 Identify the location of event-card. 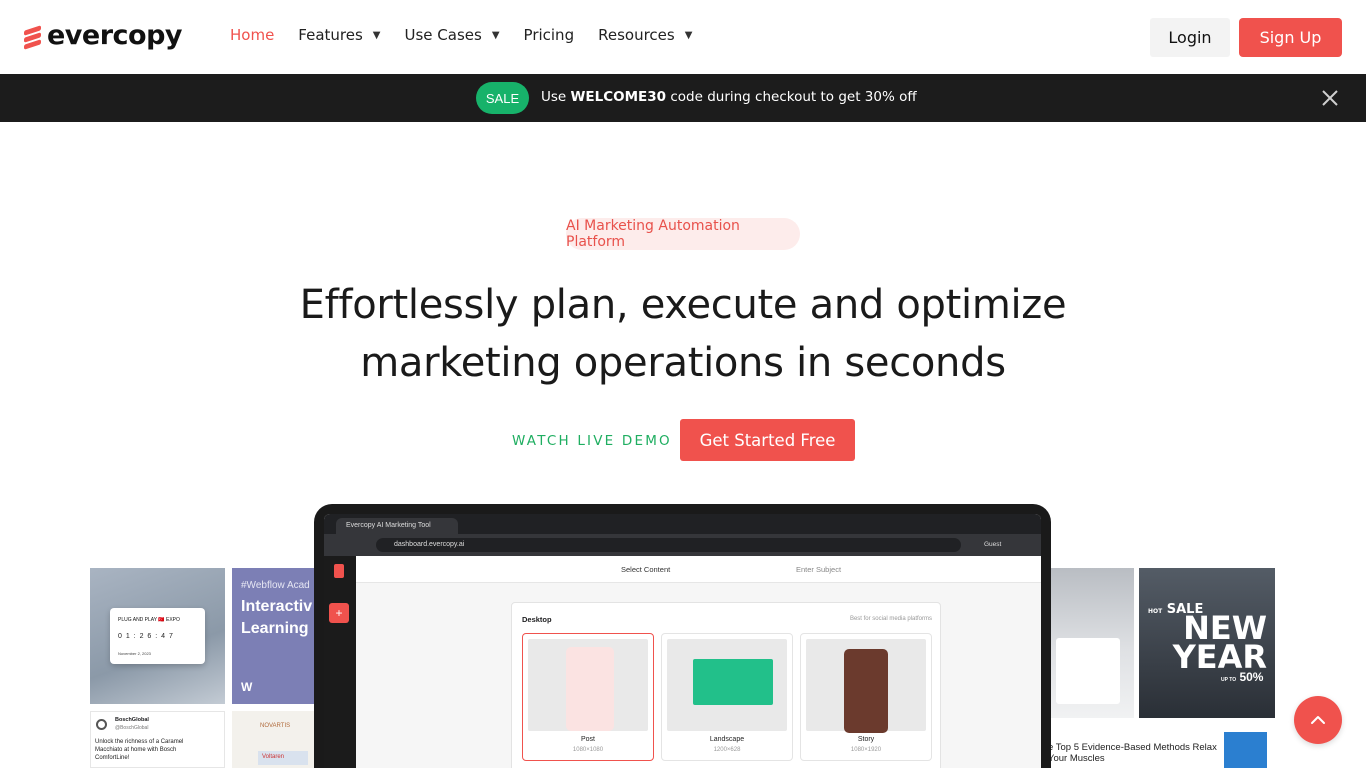
(1088, 671).